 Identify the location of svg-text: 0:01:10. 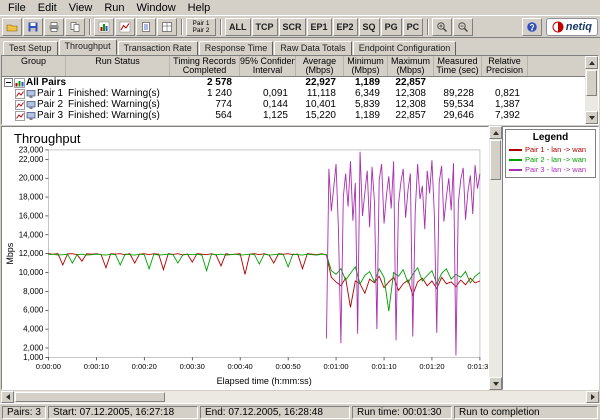
(383, 366).